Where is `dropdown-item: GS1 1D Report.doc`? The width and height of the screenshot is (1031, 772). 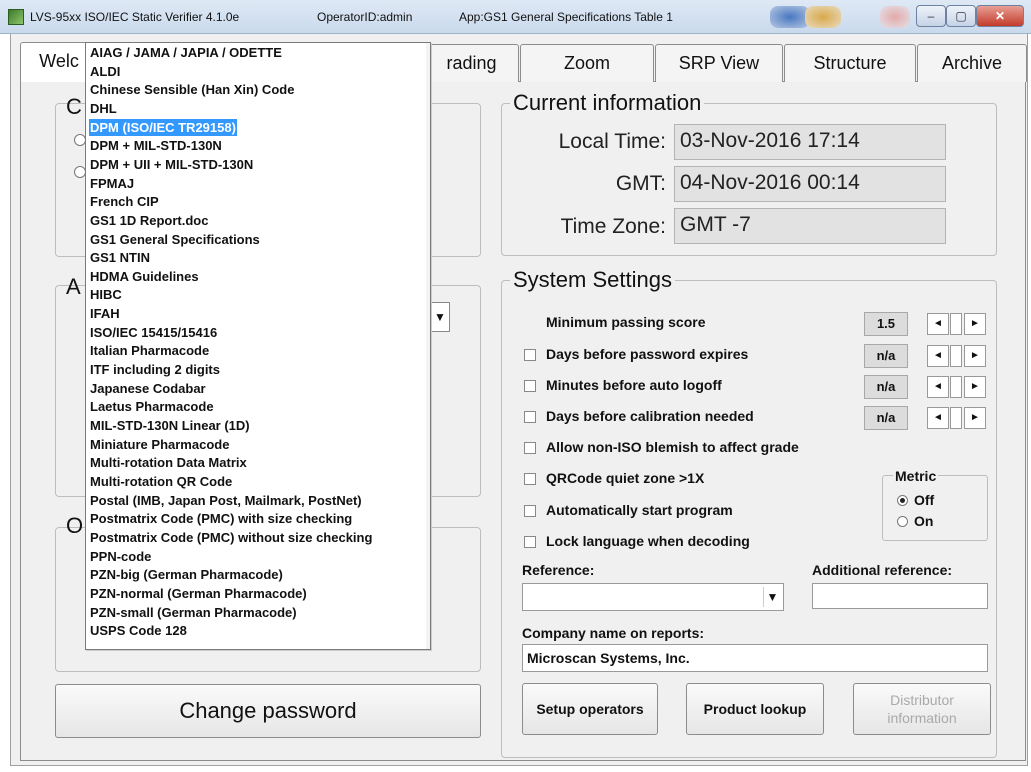 dropdown-item: GS1 1D Report.doc is located at coordinates (149, 220).